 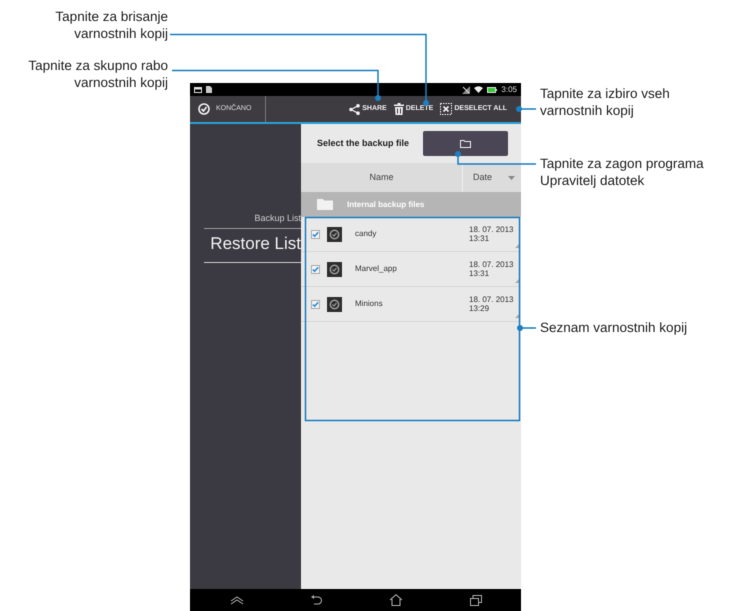 I want to click on home-icon, so click(x=395, y=600).